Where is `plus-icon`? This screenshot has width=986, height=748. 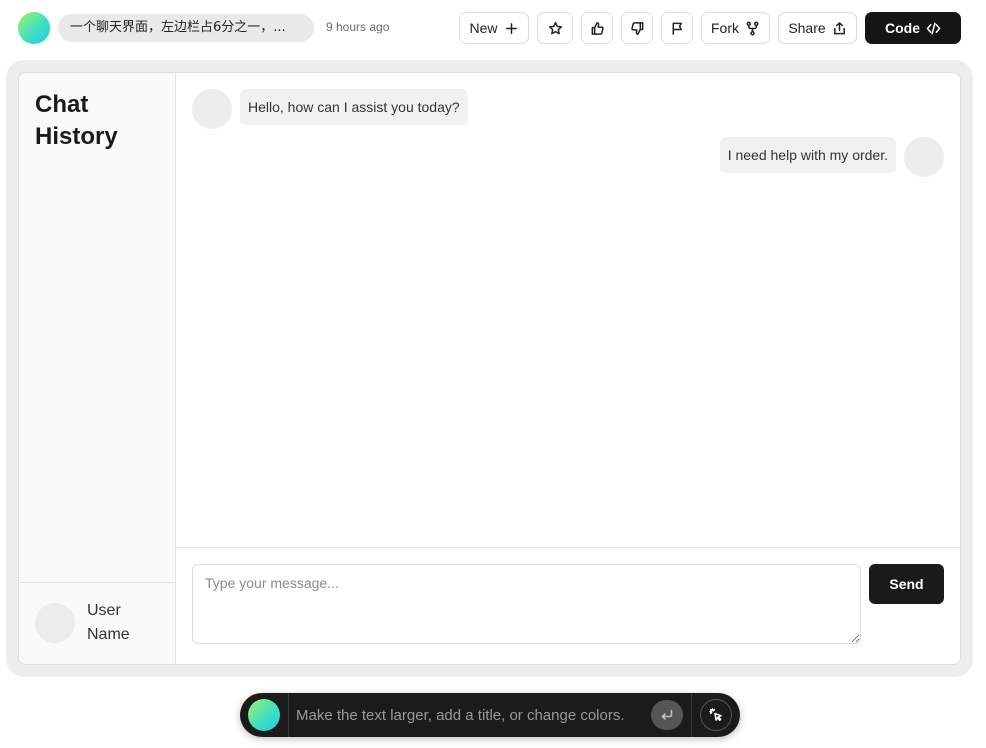 plus-icon is located at coordinates (511, 28).